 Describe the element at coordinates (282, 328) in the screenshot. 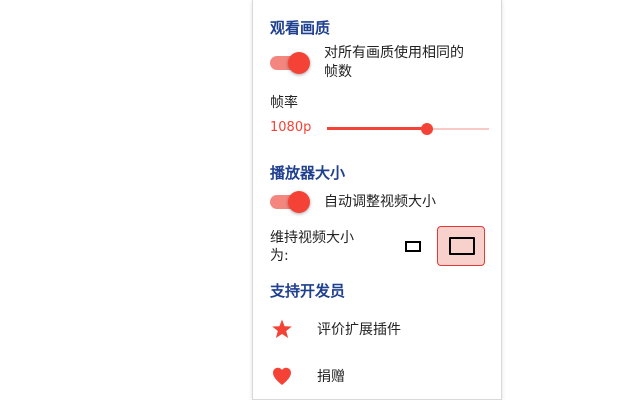

I see `star-icon` at that location.